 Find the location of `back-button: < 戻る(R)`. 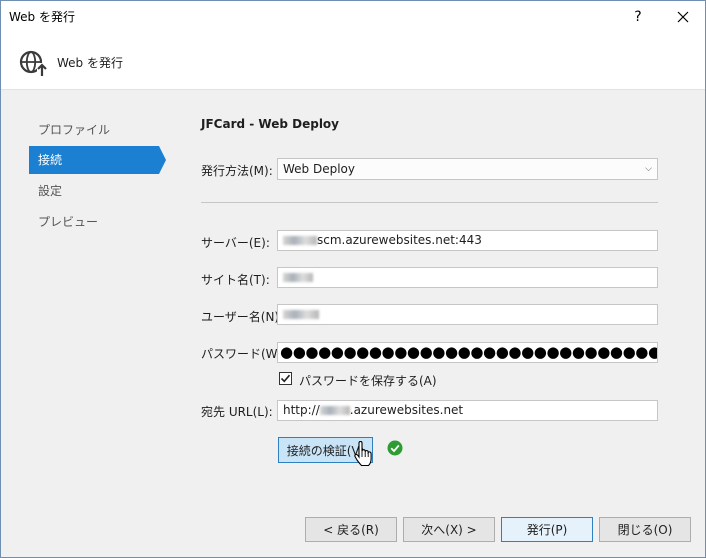

back-button: < 戻る(R) is located at coordinates (351, 529).